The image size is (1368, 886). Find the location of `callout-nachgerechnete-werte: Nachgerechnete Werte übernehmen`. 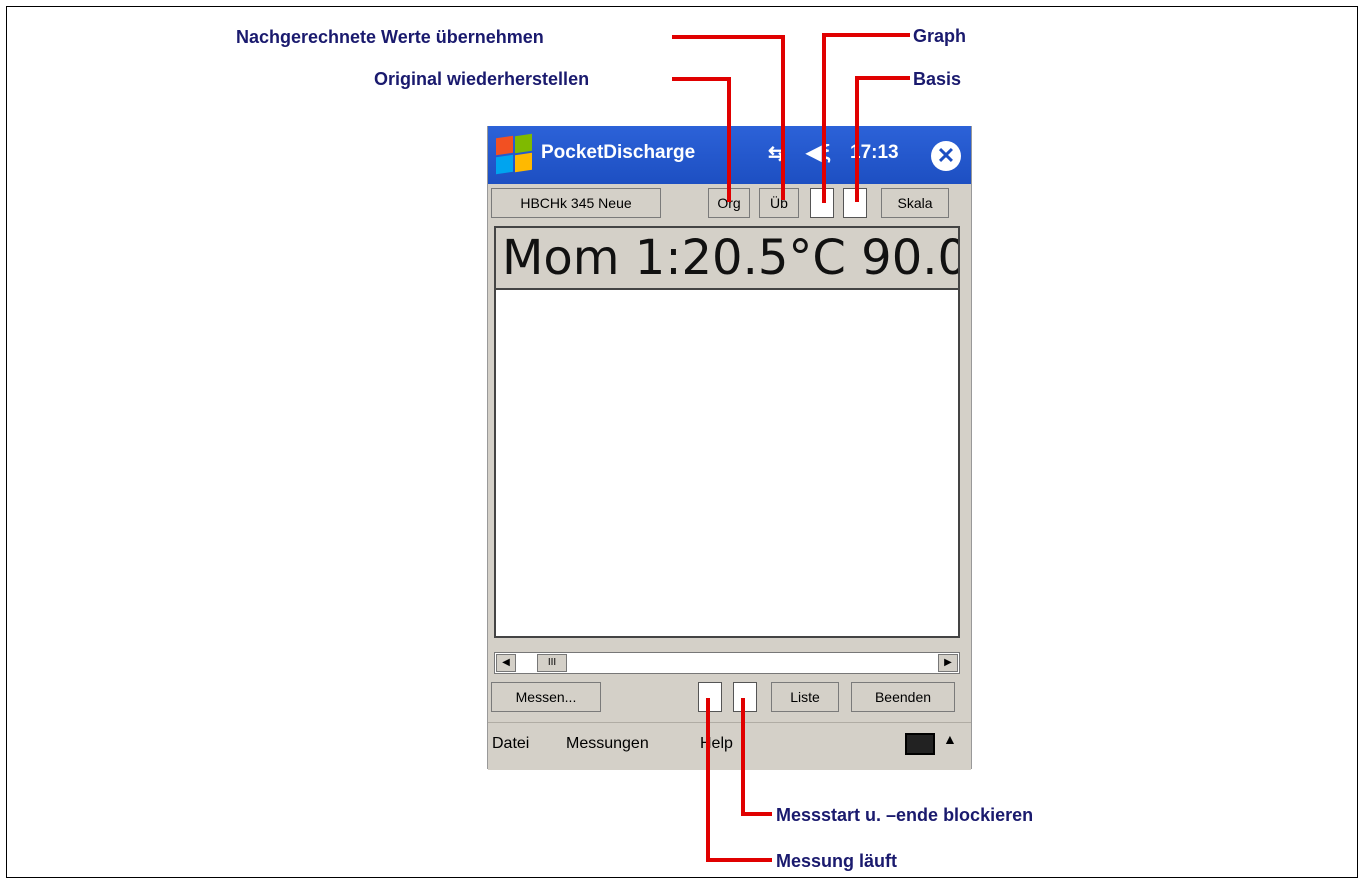

callout-nachgerechnete-werte: Nachgerechnete Werte übernehmen is located at coordinates (390, 37).